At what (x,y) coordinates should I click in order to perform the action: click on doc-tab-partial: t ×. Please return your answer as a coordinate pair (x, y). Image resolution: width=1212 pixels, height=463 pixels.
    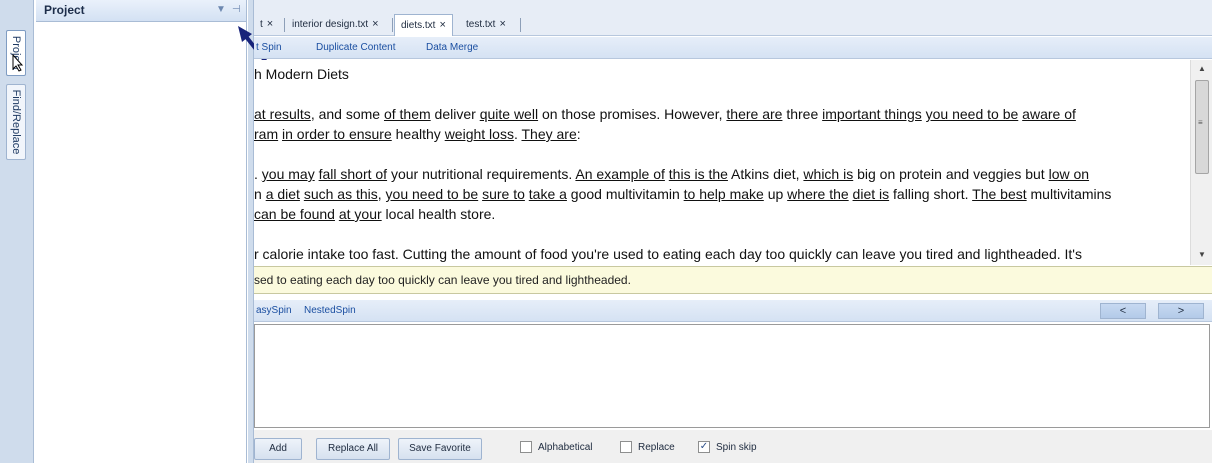
    Looking at the image, I should click on (266, 25).